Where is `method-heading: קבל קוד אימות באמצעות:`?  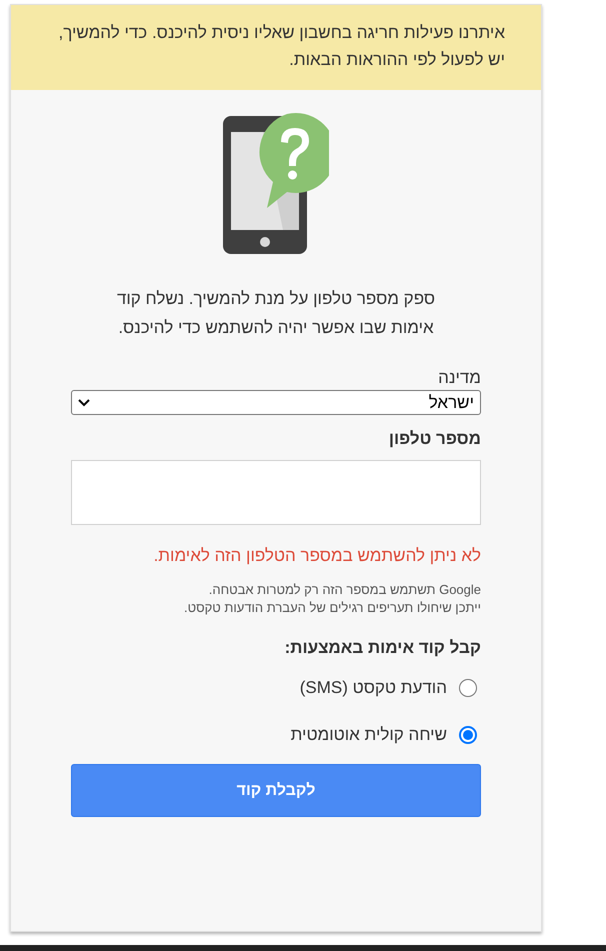 method-heading: קבל קוד אימות באמצעות: is located at coordinates (382, 648).